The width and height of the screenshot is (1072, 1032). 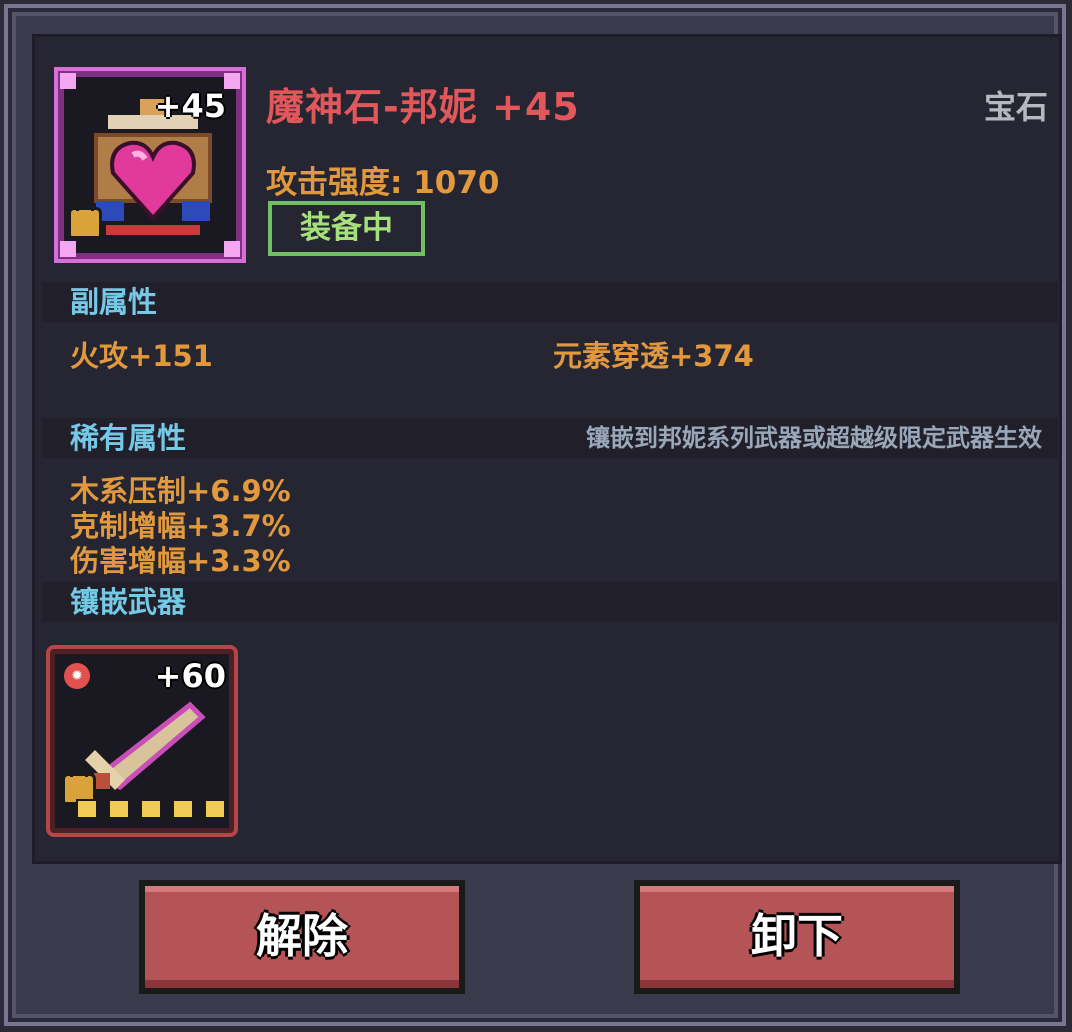 What do you see at coordinates (550, 602) in the screenshot?
I see `inlaid-weapon-header: 镶嵌武器` at bounding box center [550, 602].